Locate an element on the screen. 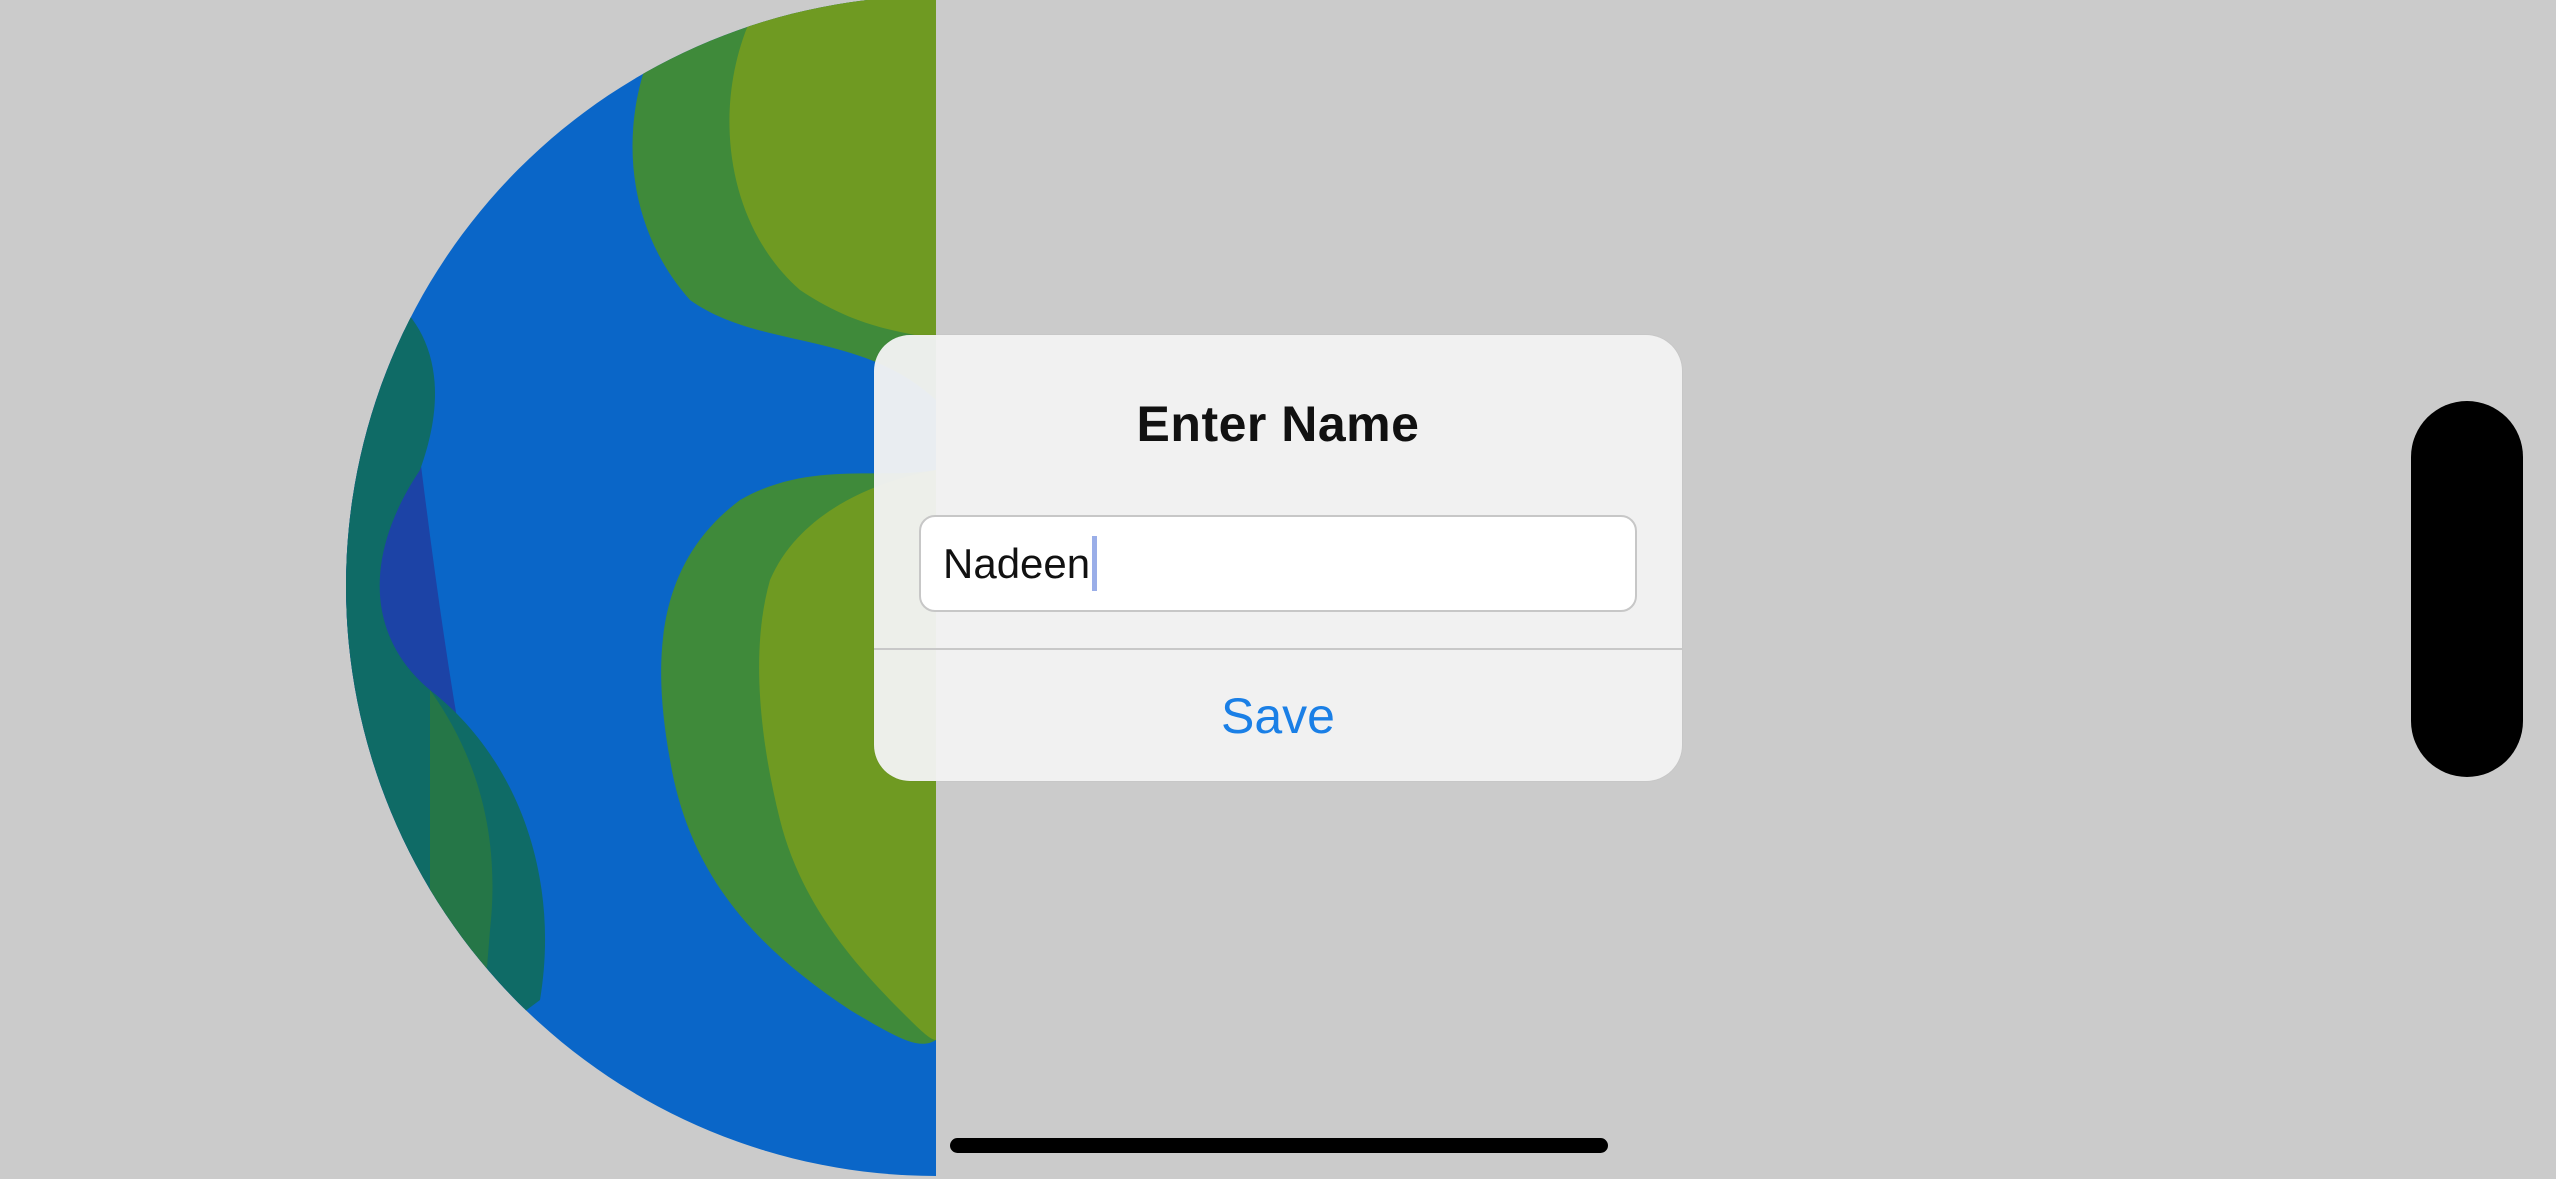 This screenshot has width=2556, height=1179. dialog-title: Enter Name is located at coordinates (1278, 424).